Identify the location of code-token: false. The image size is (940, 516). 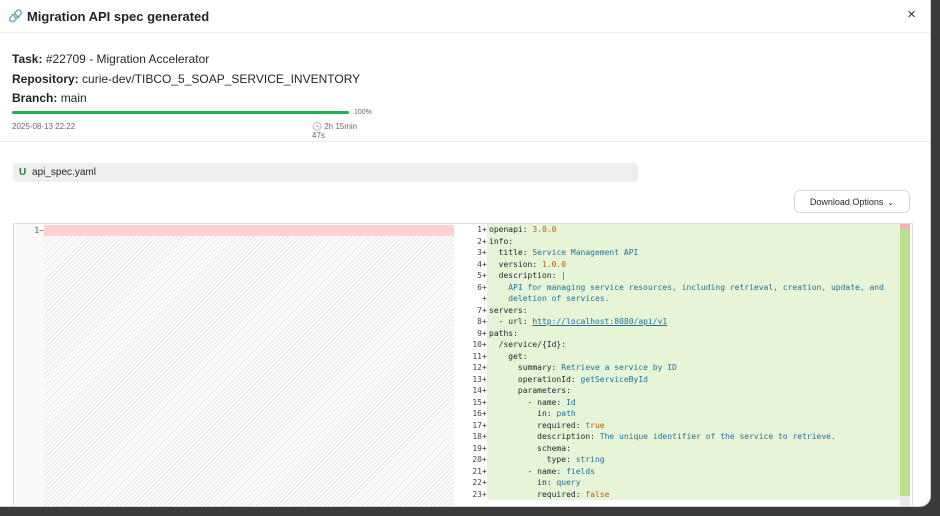
(597, 494).